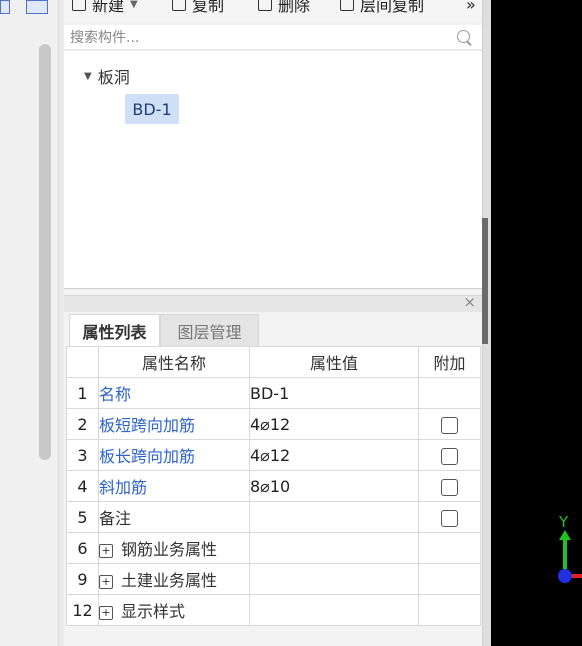 The image size is (582, 646). What do you see at coordinates (563, 522) in the screenshot?
I see `axis-y-label: Y` at bounding box center [563, 522].